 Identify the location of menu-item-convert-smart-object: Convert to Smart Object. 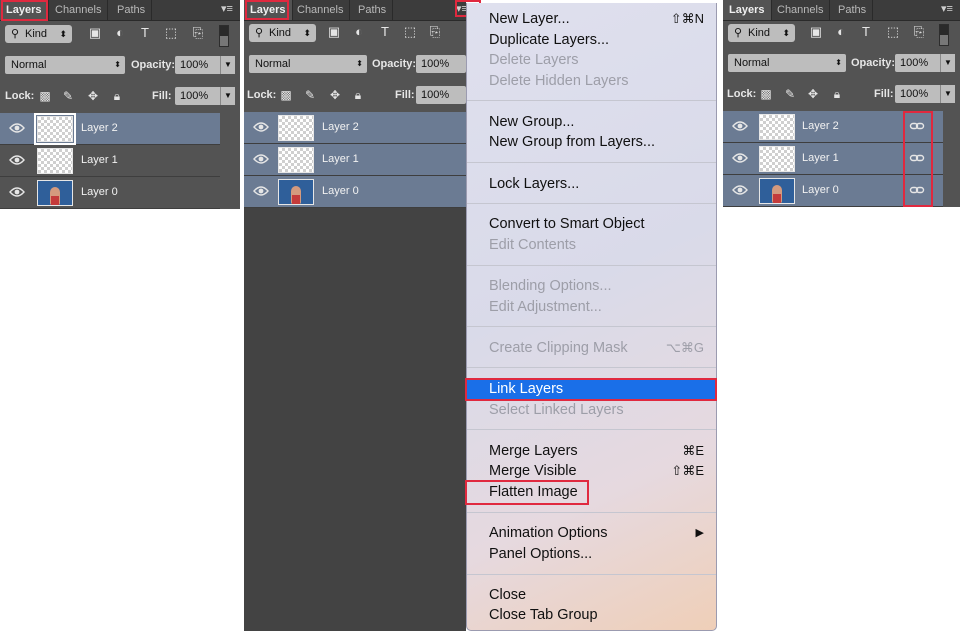
(591, 224).